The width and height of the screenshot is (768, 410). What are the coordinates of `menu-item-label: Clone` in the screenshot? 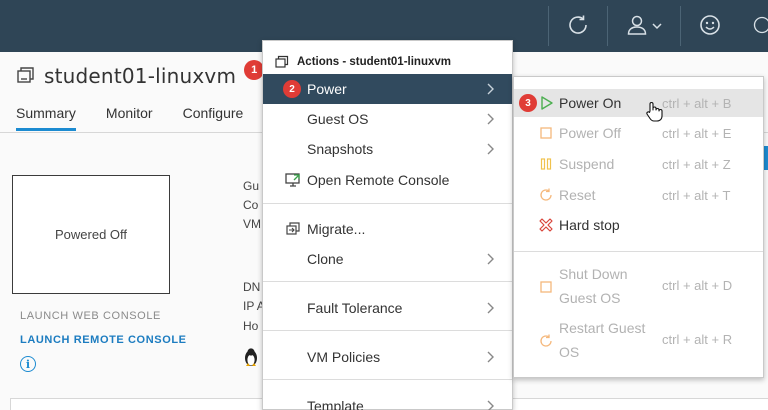 It's located at (325, 259).